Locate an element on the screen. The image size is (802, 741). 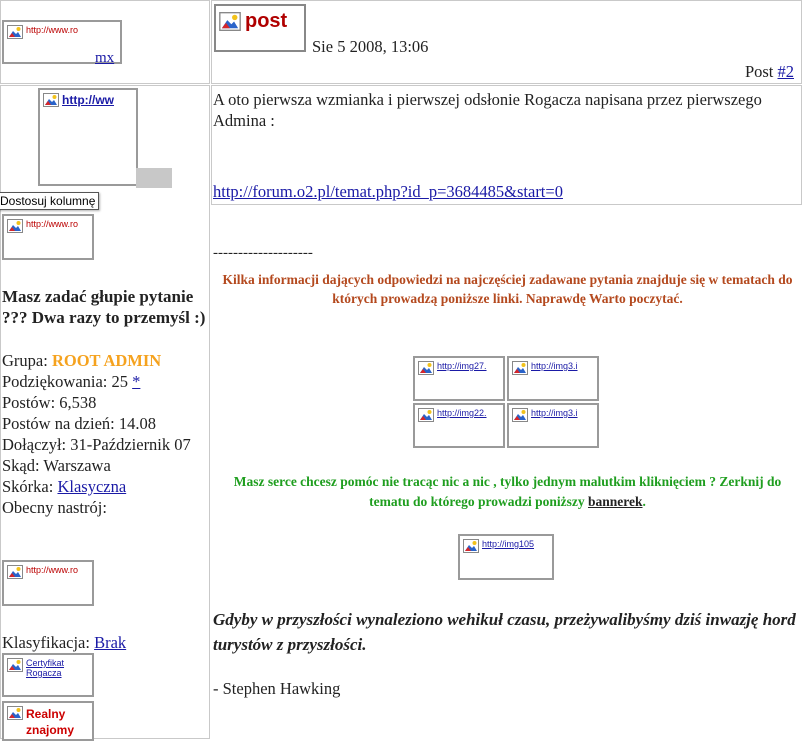
skin-row: Skórka: Klasyczna is located at coordinates (106, 486).